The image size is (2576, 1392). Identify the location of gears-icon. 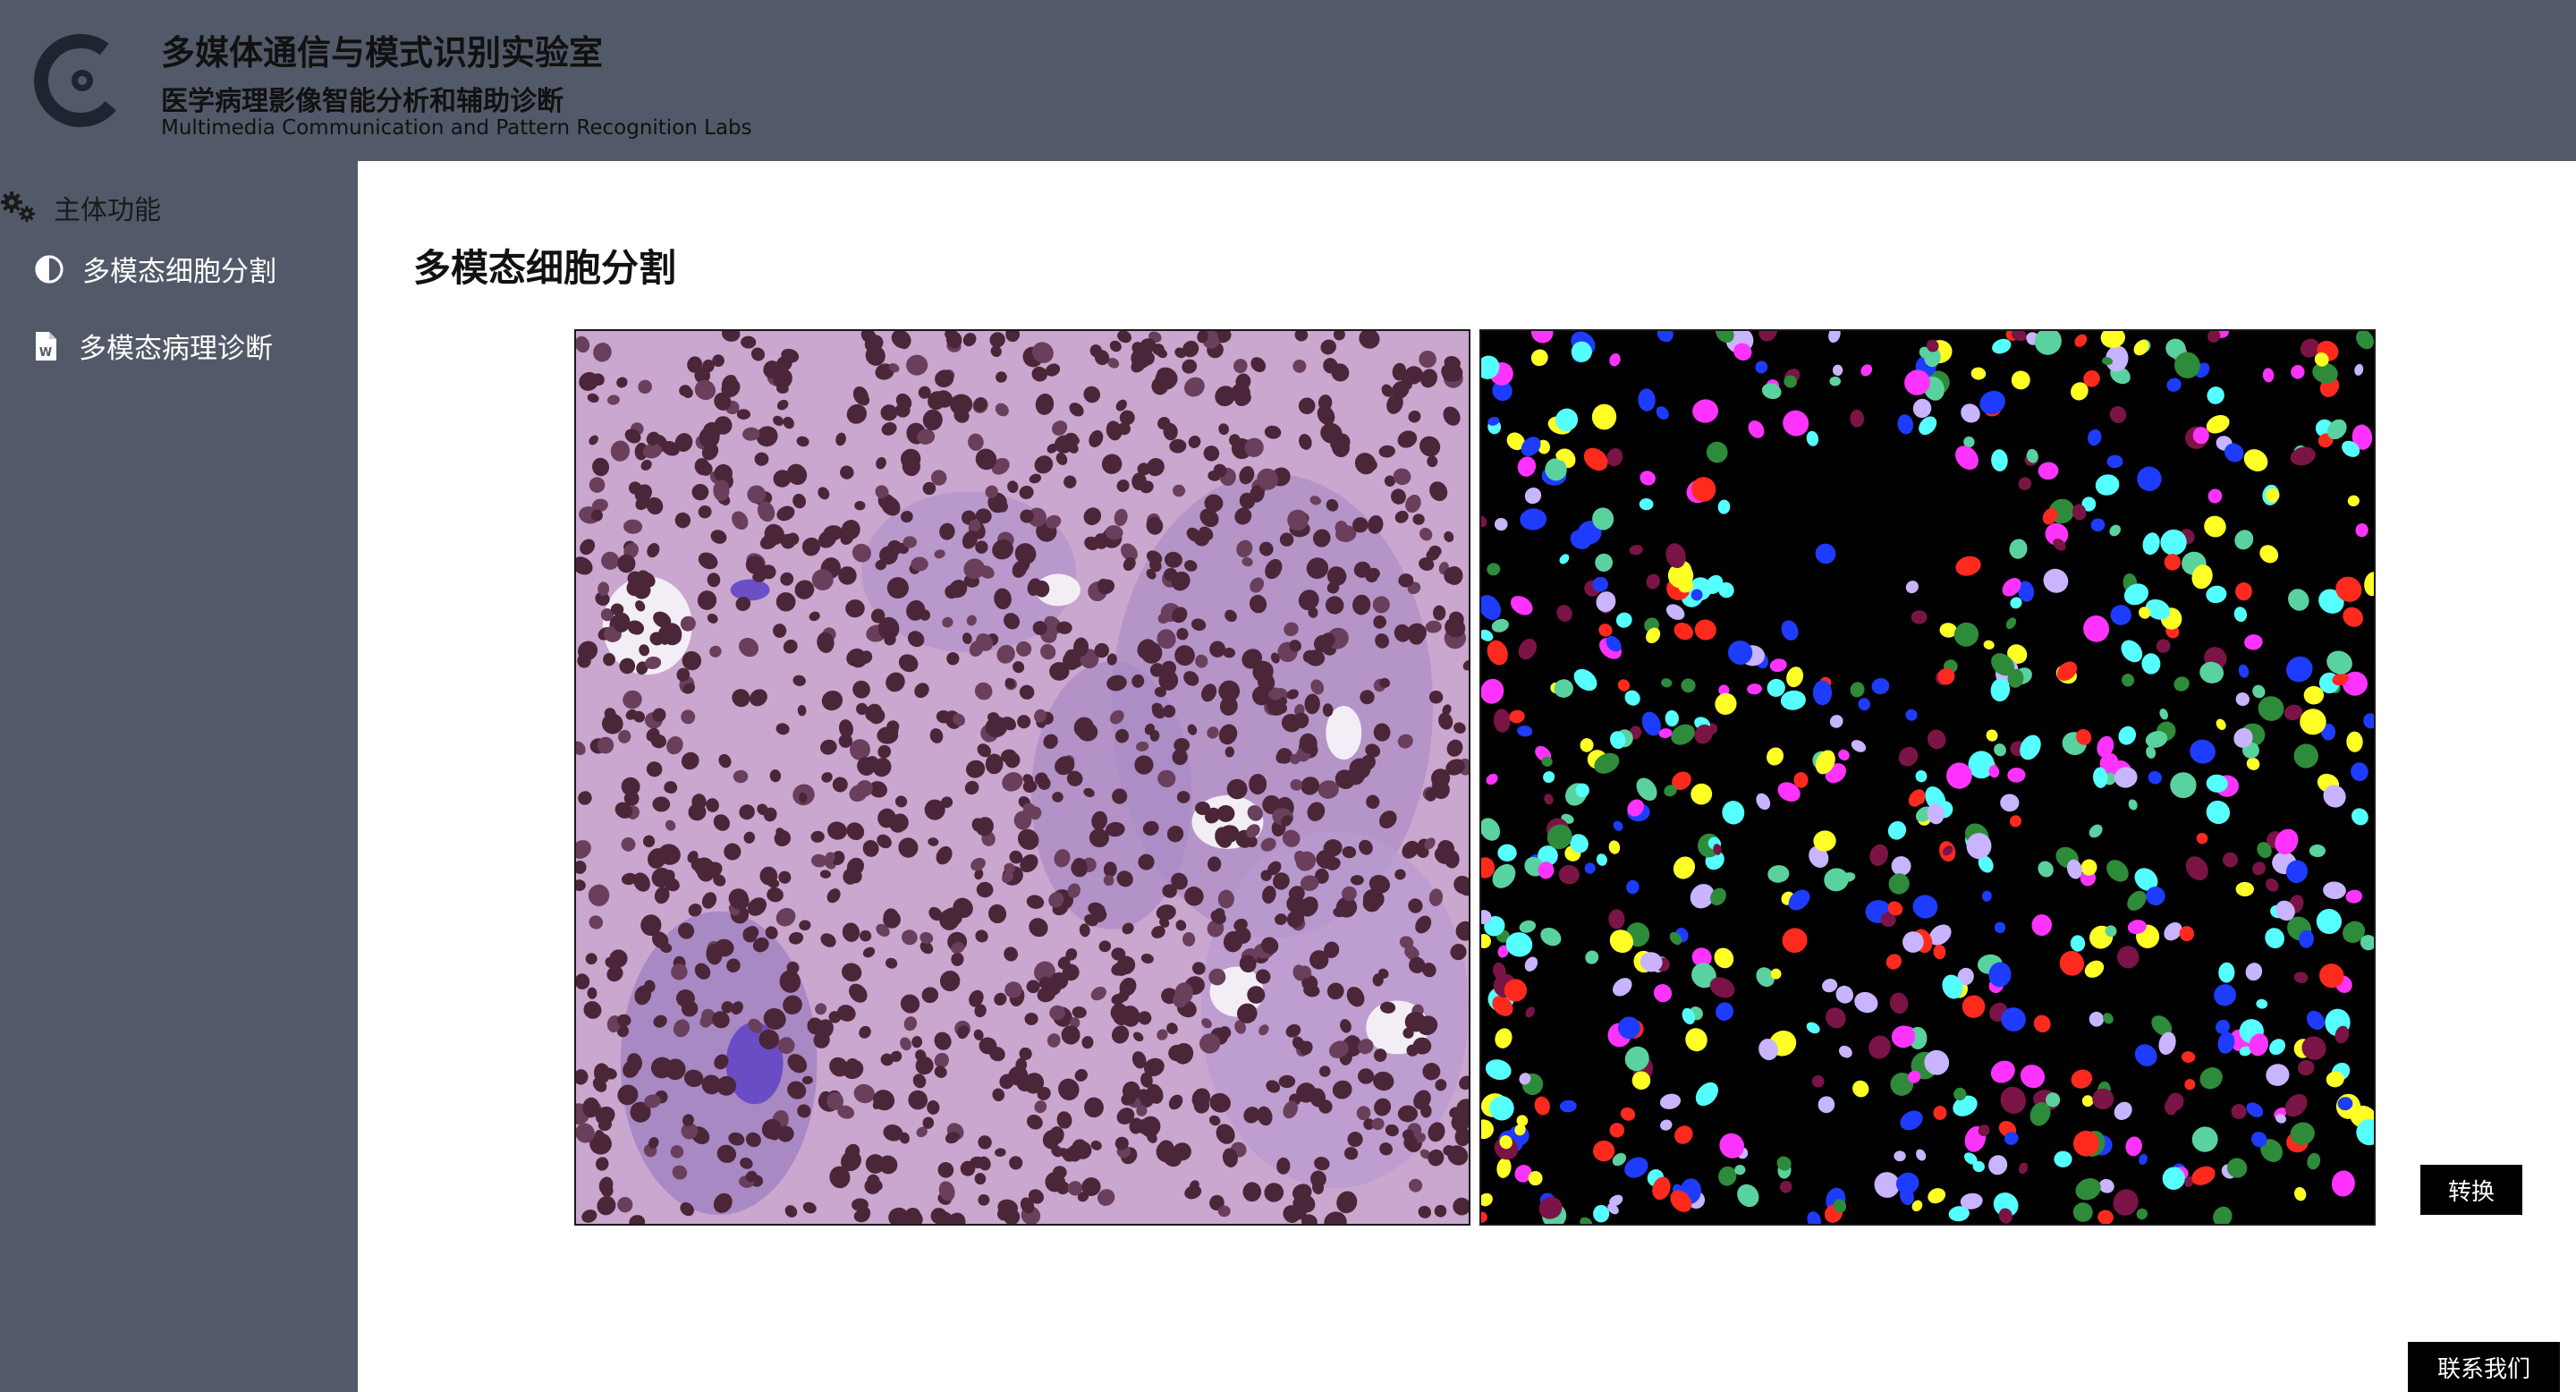
(18, 206).